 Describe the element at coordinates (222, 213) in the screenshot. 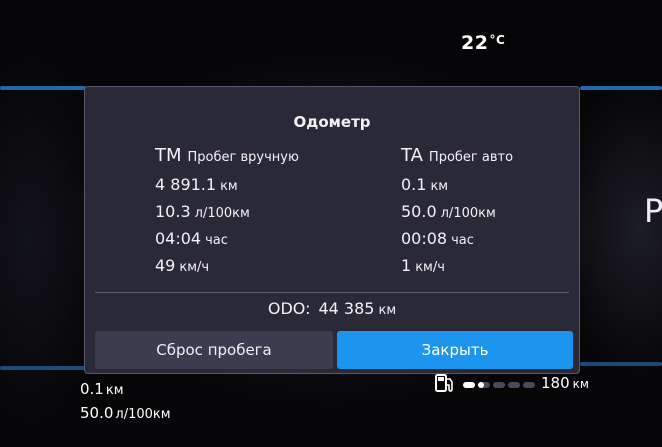

I see `trip-consumption-tm-unit: л/100км` at that location.